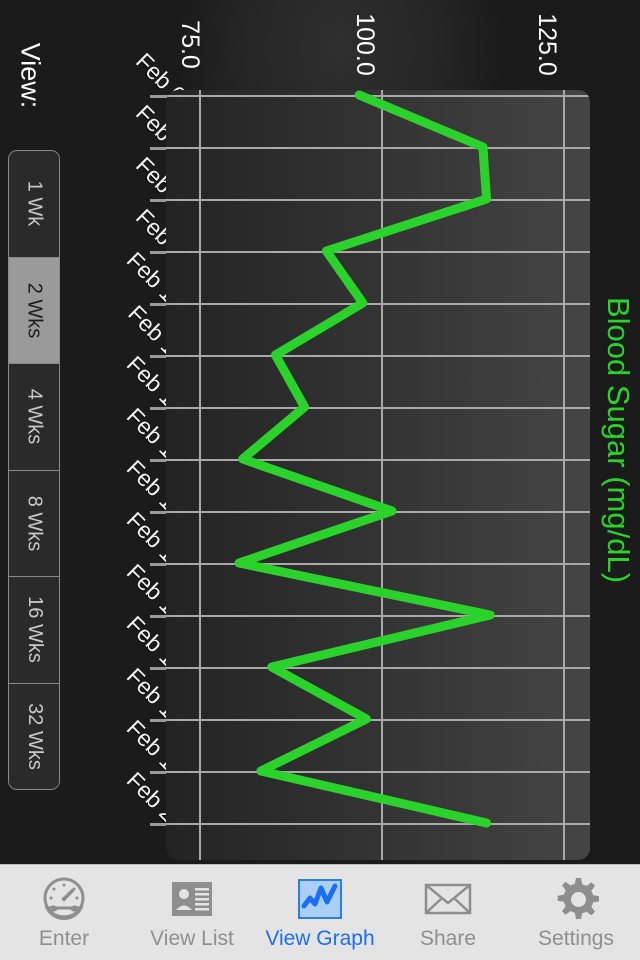  What do you see at coordinates (576, 899) in the screenshot?
I see `gear-icon` at bounding box center [576, 899].